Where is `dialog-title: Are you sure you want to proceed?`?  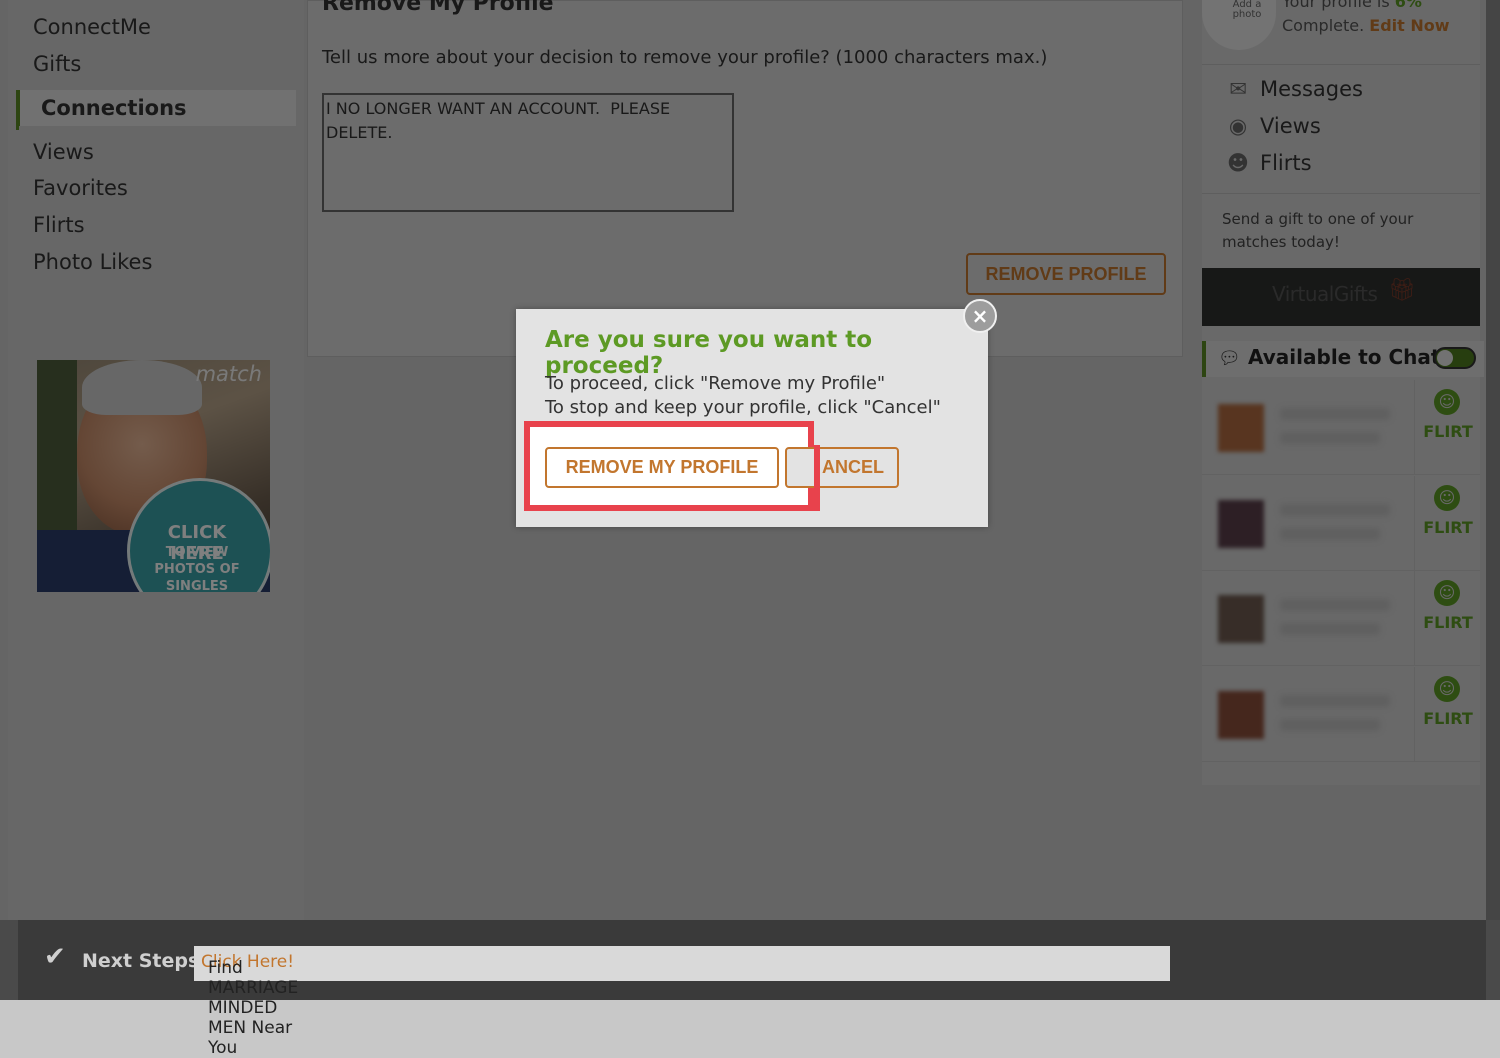
dialog-title: Are you sure you want to proceed? is located at coordinates (709, 353).